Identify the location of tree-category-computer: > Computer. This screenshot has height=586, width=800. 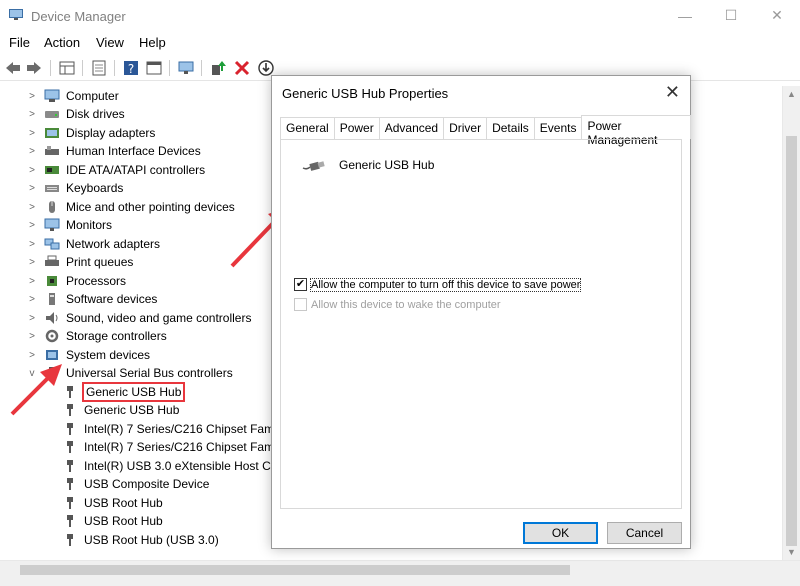
(73, 96).